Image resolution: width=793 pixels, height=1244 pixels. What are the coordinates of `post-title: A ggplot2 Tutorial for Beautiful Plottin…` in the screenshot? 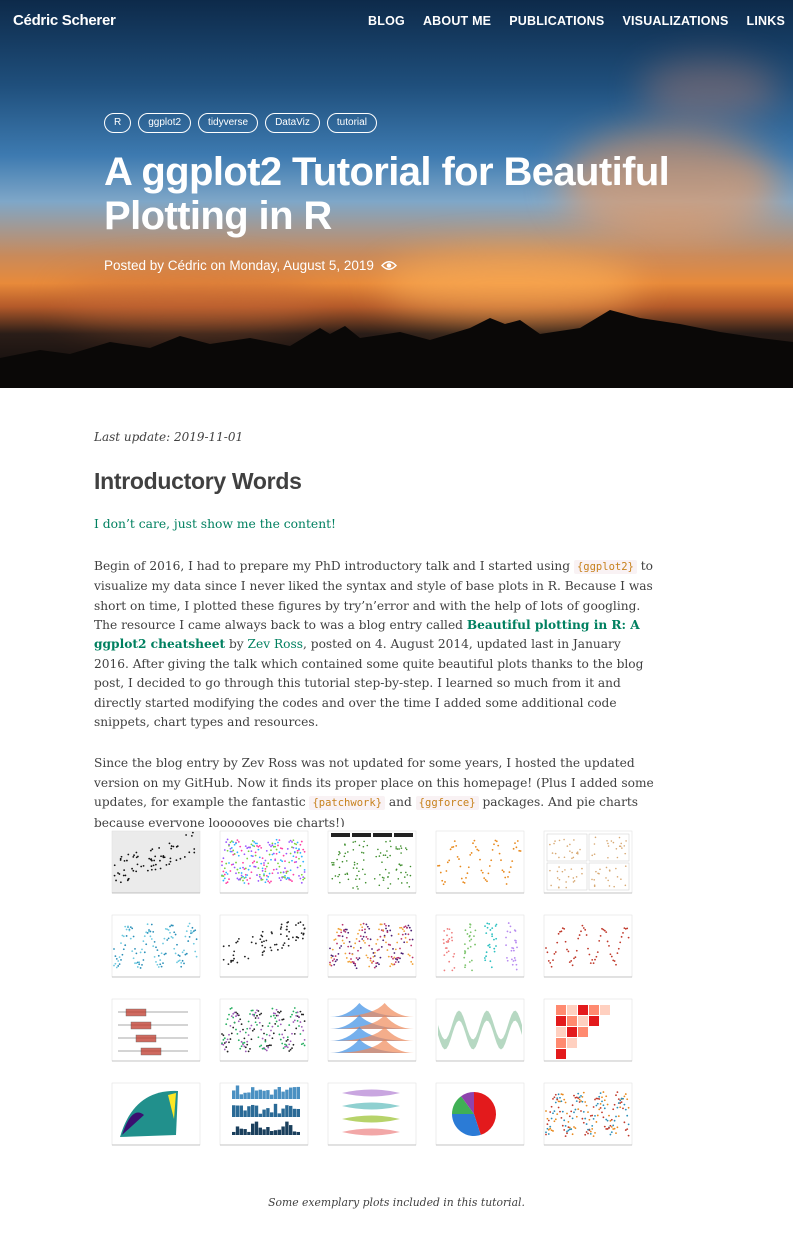 It's located at (387, 194).